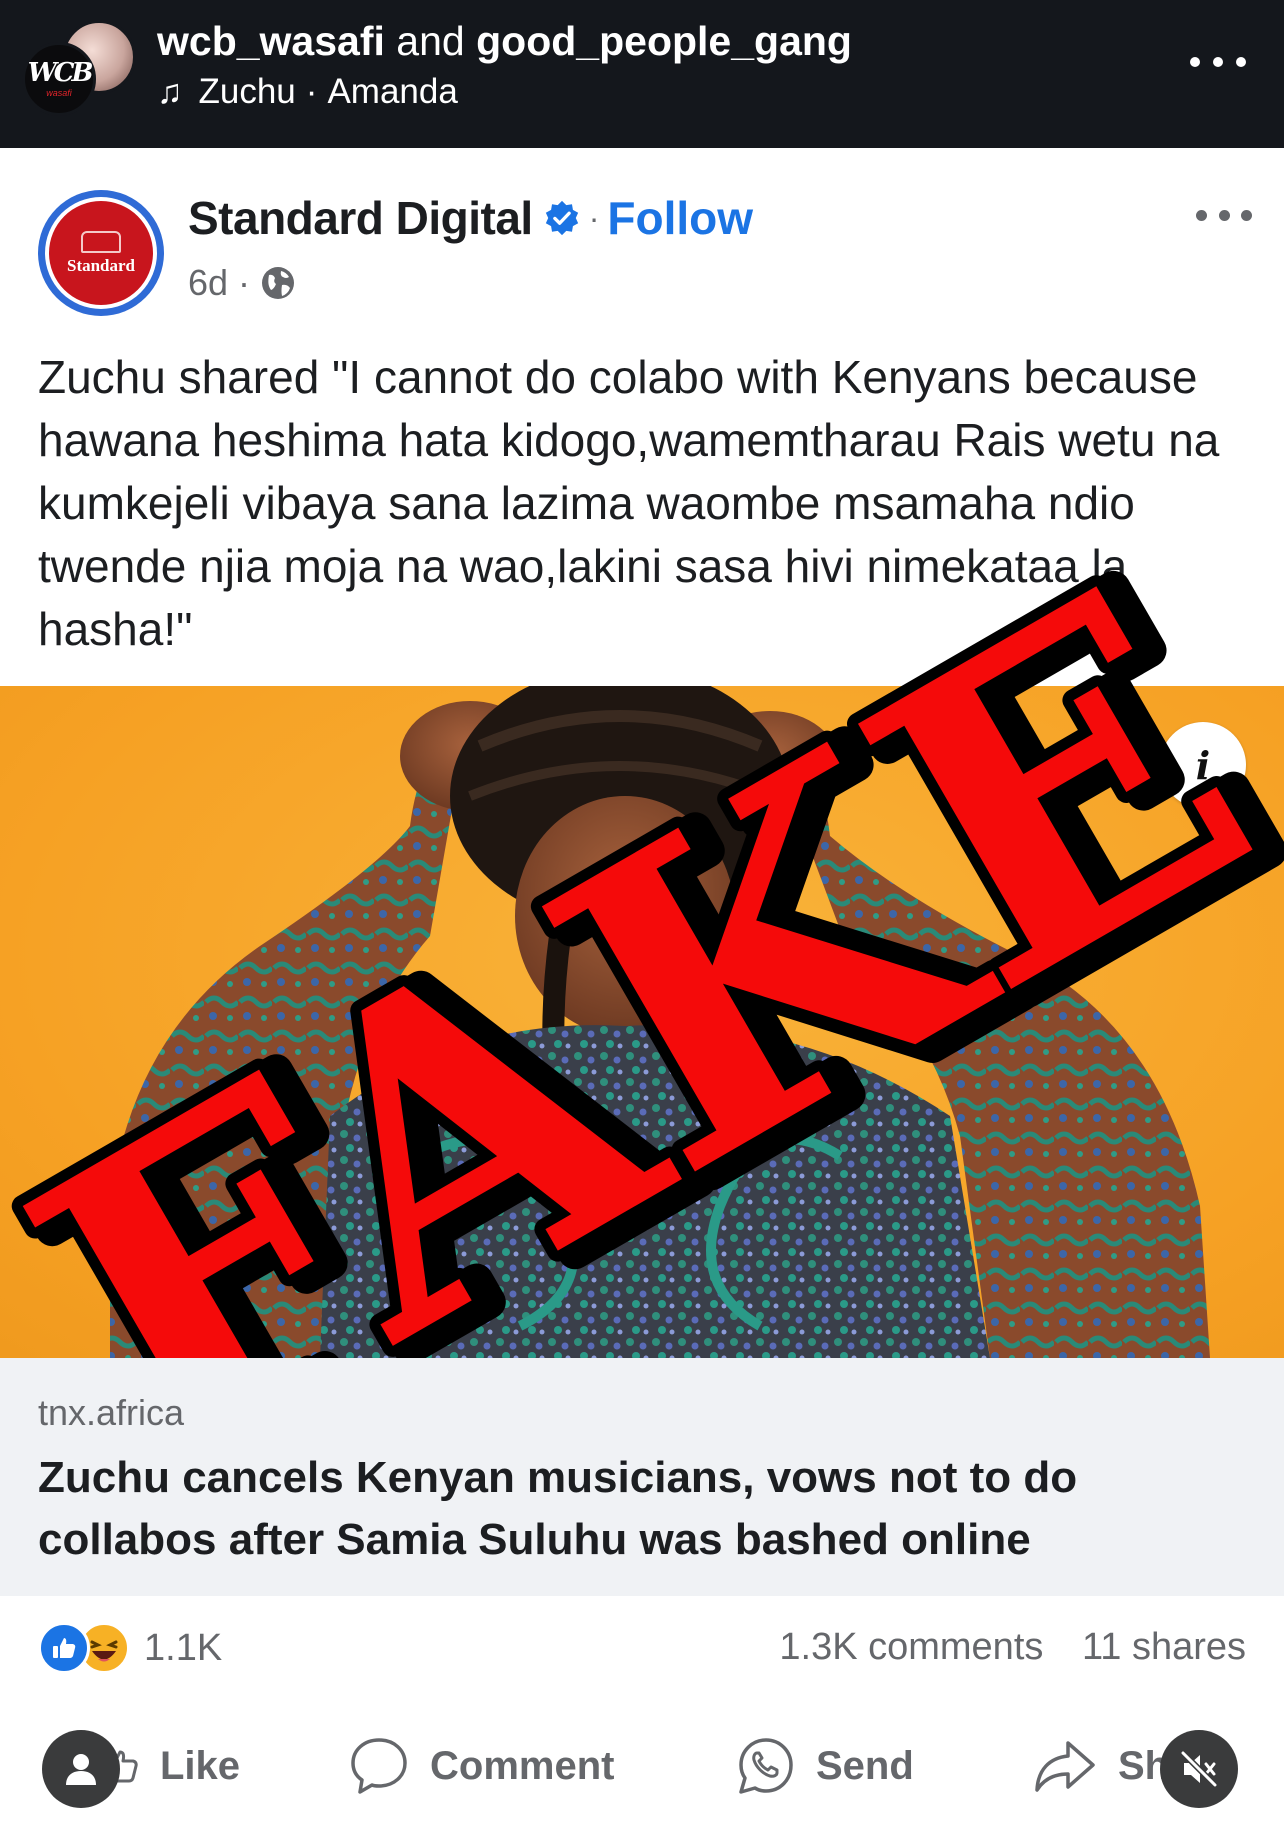 This screenshot has width=1284, height=1842. Describe the element at coordinates (183, 1647) in the screenshot. I see `reaction-count: 1.1K` at that location.